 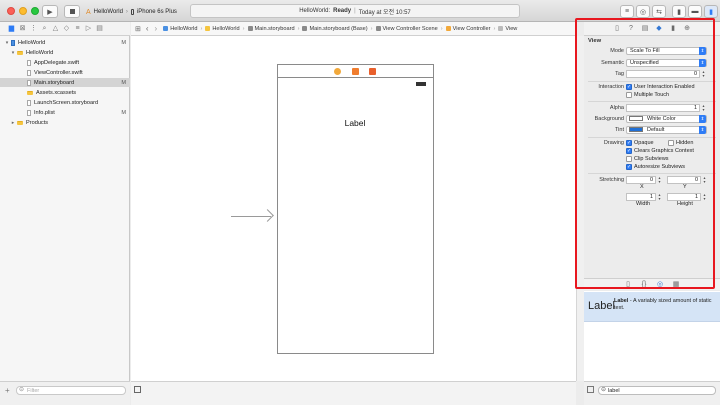 What do you see at coordinates (384, 12) in the screenshot?
I see `status-time: Today at 오전 10:57` at bounding box center [384, 12].